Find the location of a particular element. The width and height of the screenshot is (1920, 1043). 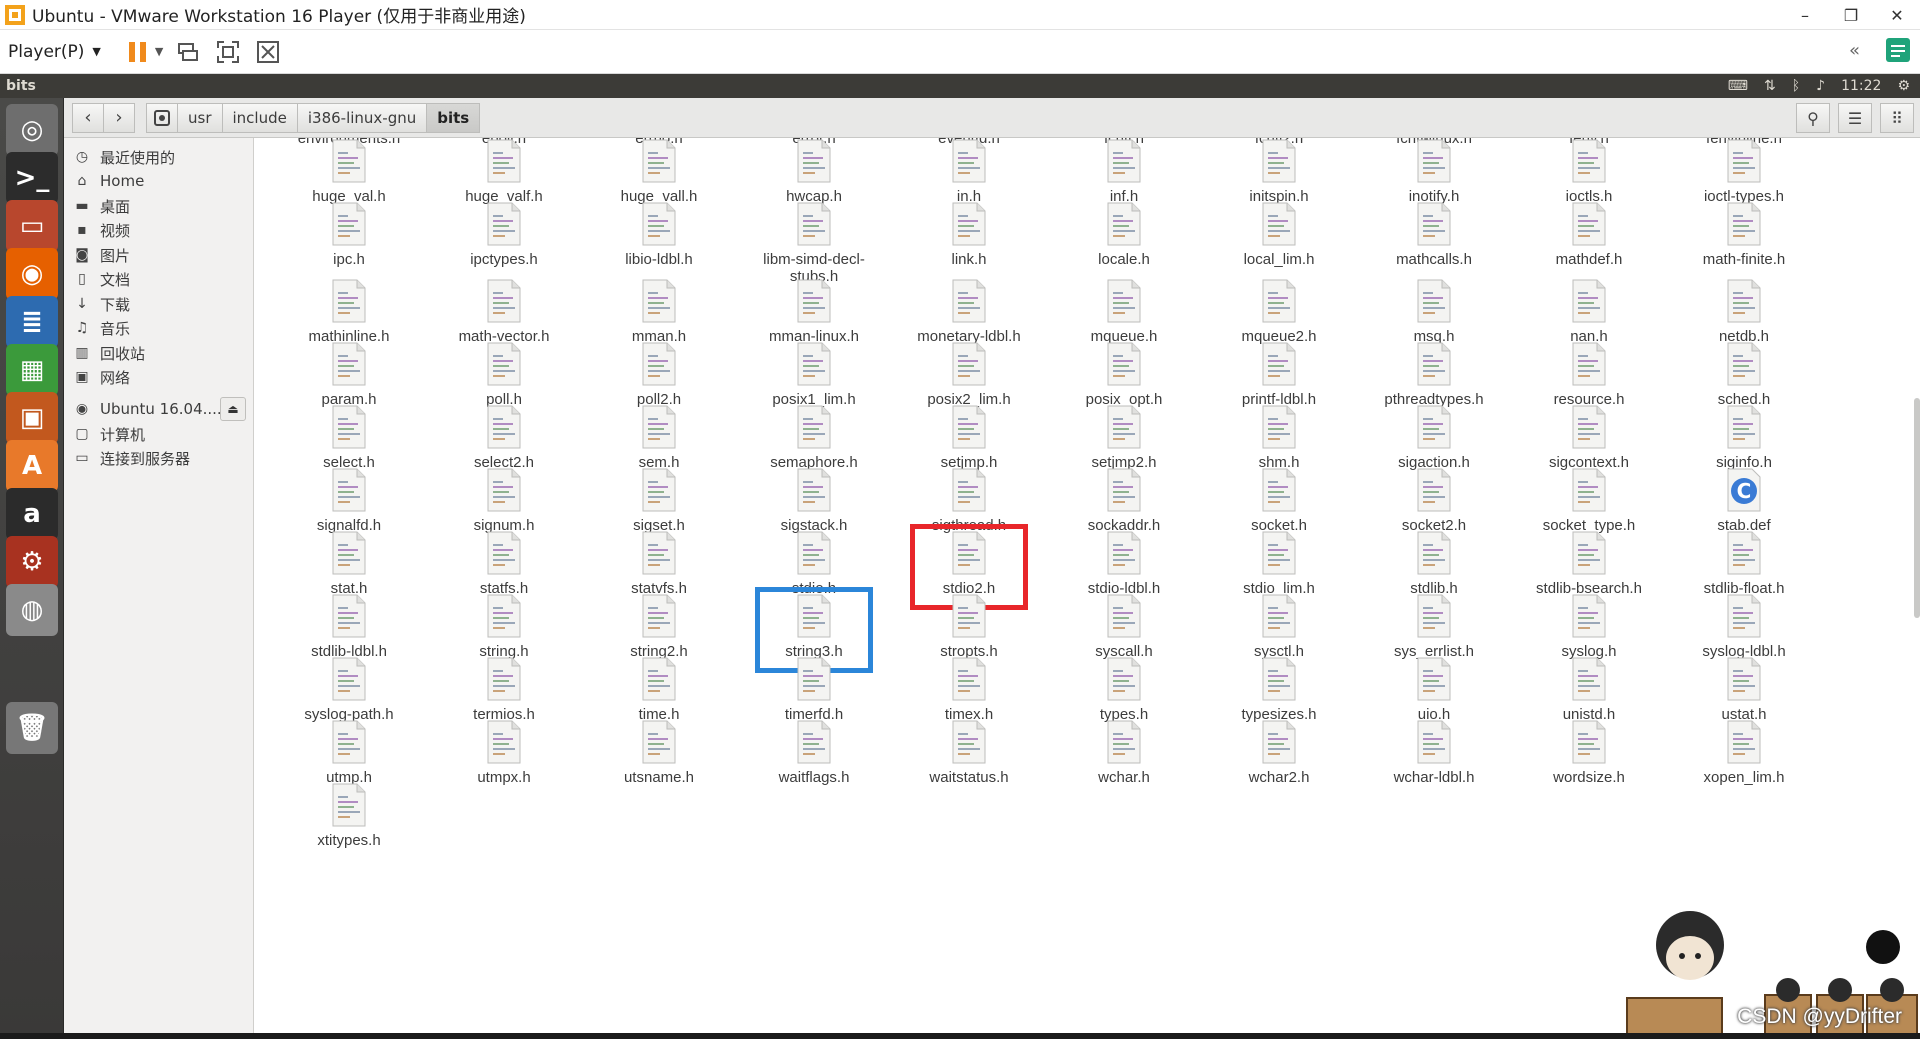

dvd-icon: ◍ is located at coordinates (32, 610).